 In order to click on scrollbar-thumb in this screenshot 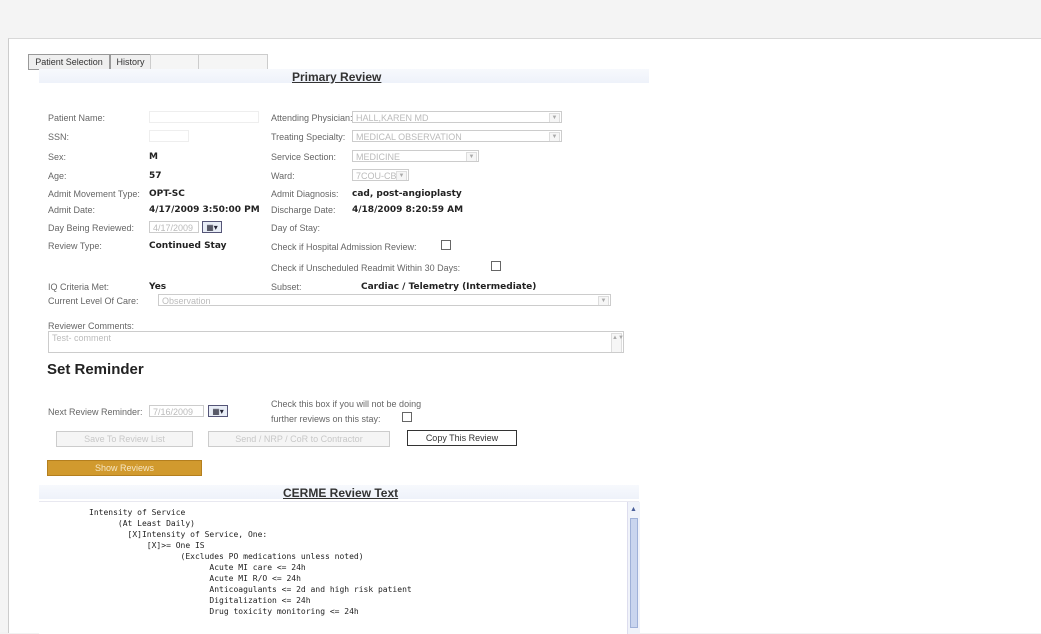, I will do `click(634, 573)`.